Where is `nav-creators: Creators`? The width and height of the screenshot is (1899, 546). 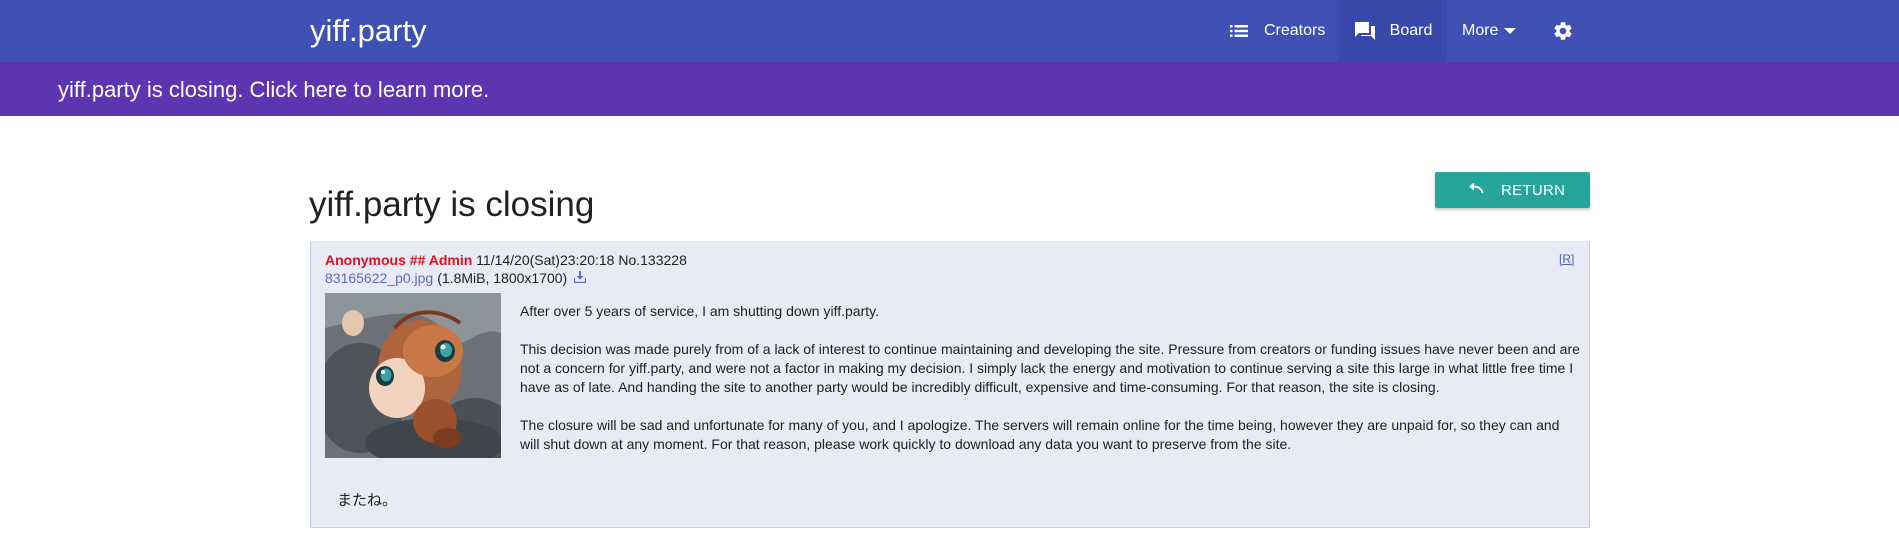
nav-creators: Creators is located at coordinates (1277, 31).